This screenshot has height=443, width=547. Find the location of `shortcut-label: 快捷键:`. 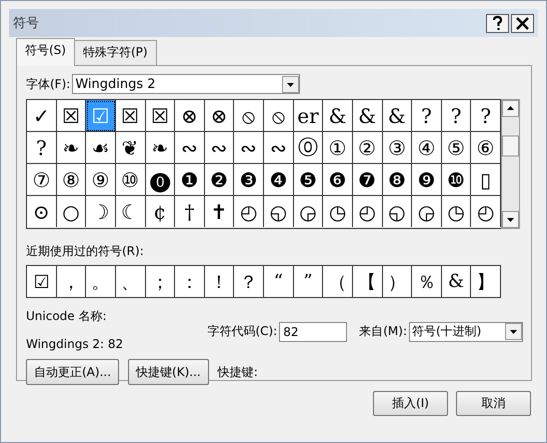

shortcut-label: 快捷键: is located at coordinates (238, 372).